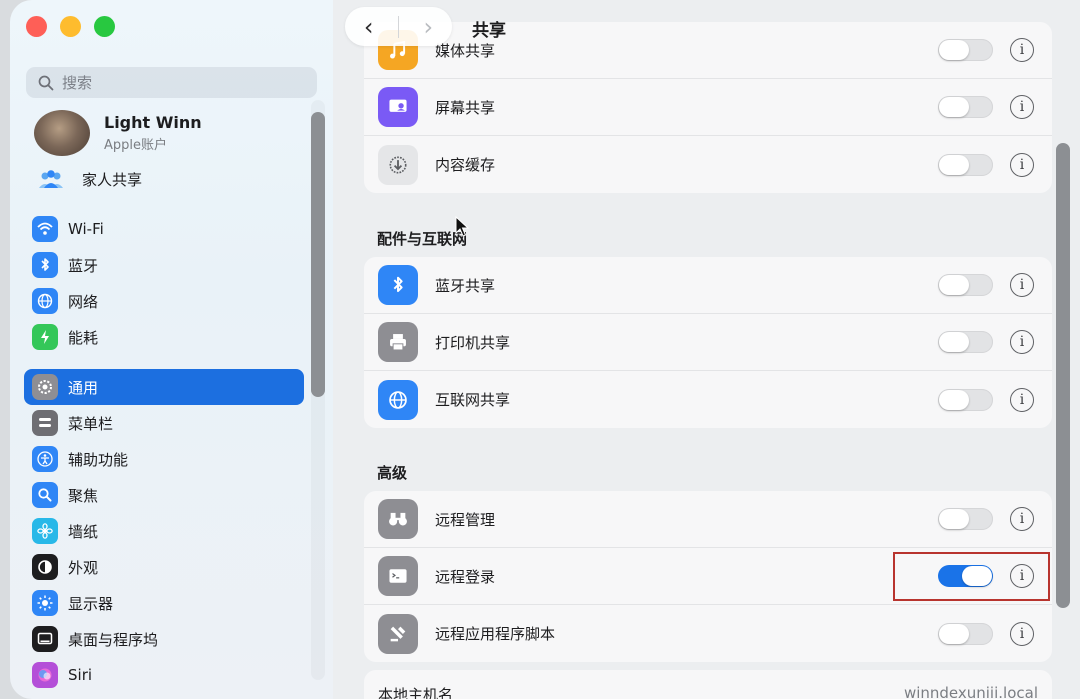 The width and height of the screenshot is (1080, 699). I want to click on sidebar-item-label: 桌面与程序坞, so click(113, 639).